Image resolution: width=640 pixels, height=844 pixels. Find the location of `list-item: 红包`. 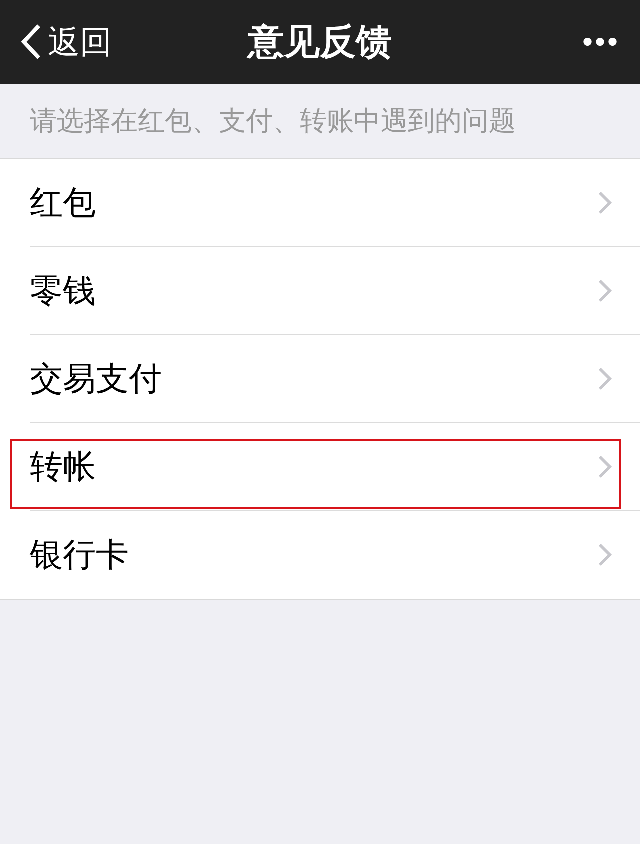

list-item: 红包 is located at coordinates (335, 203).